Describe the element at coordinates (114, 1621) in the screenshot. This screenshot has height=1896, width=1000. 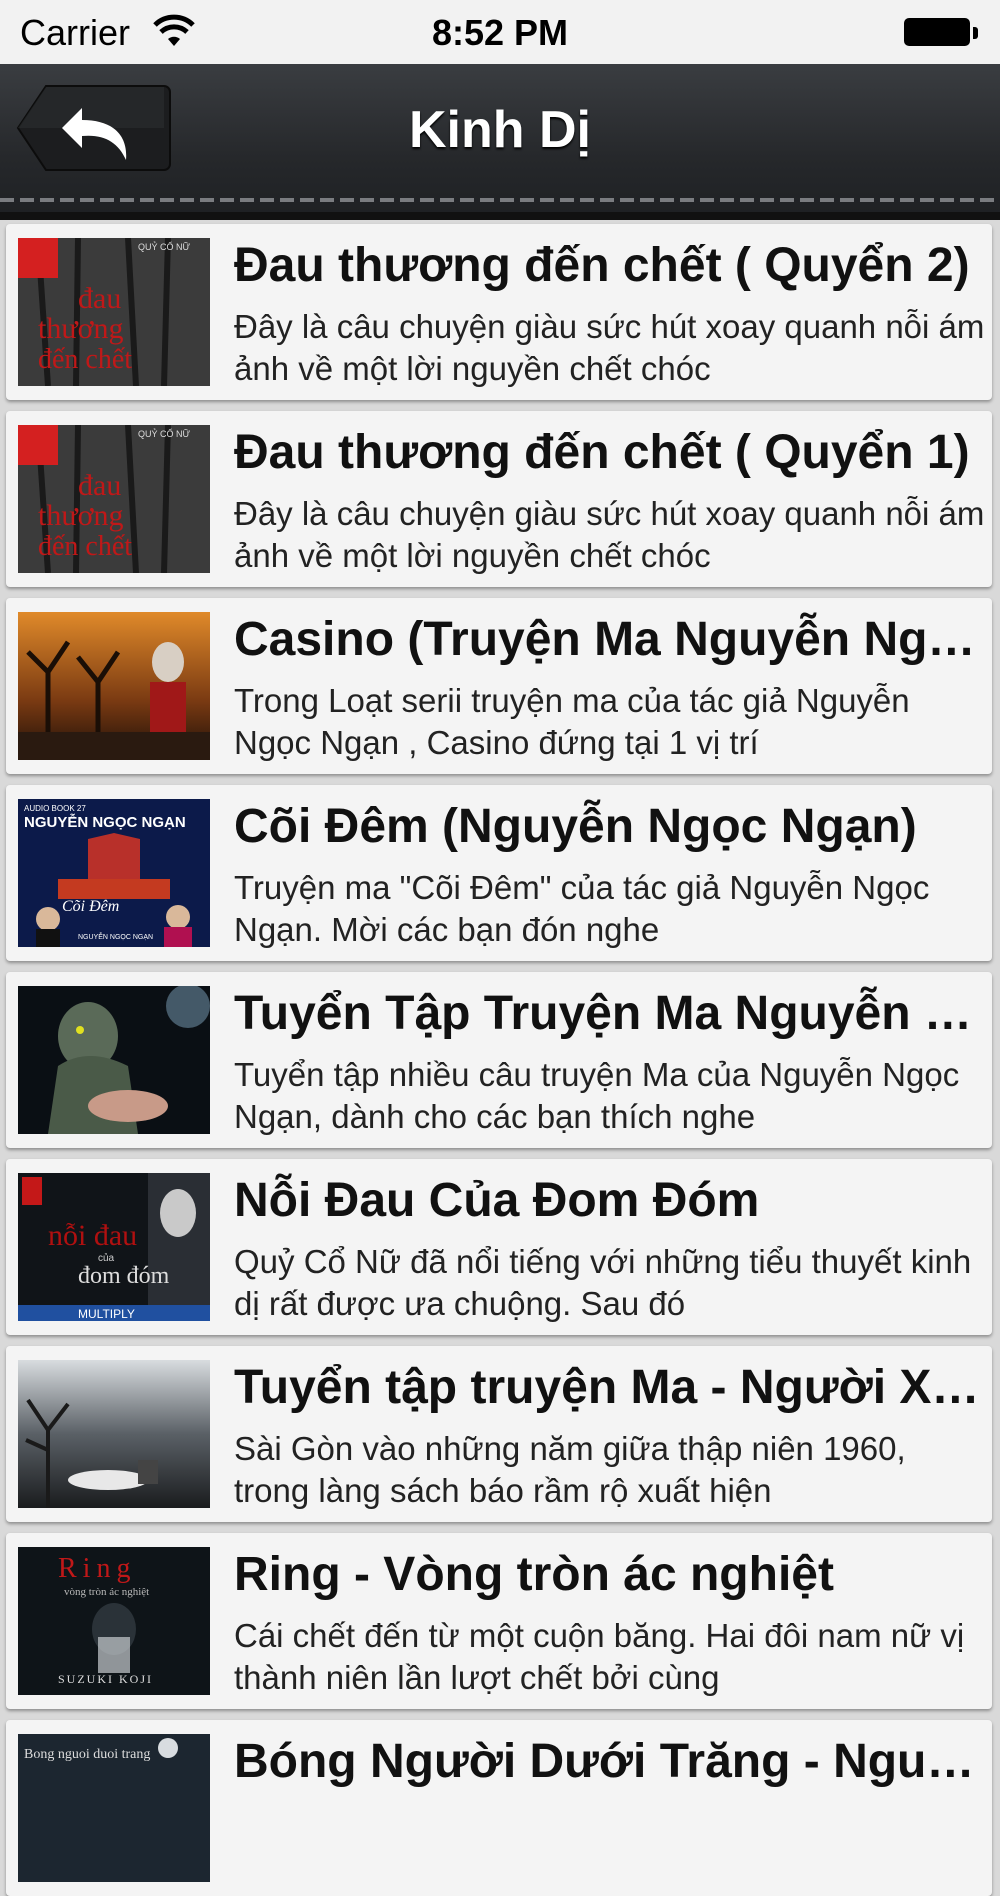
I see `cover-thumbnail: Ring vòng tròn ác nghiệt SUZUKI KOJI` at that location.